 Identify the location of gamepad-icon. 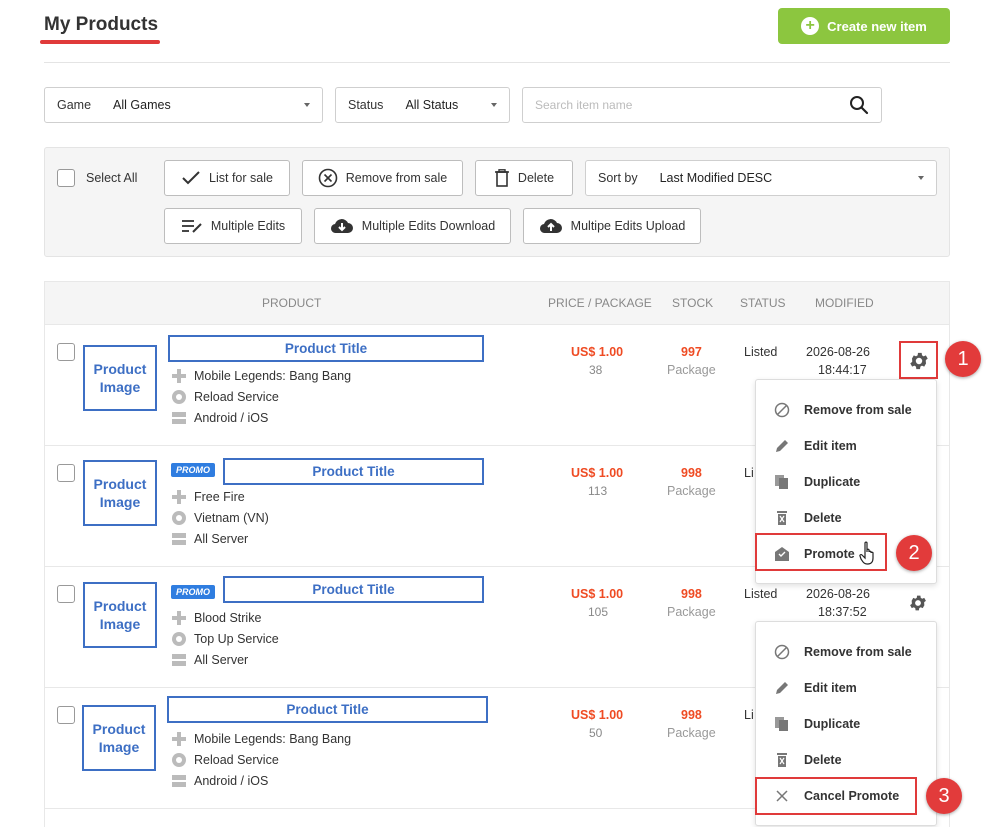
(179, 497).